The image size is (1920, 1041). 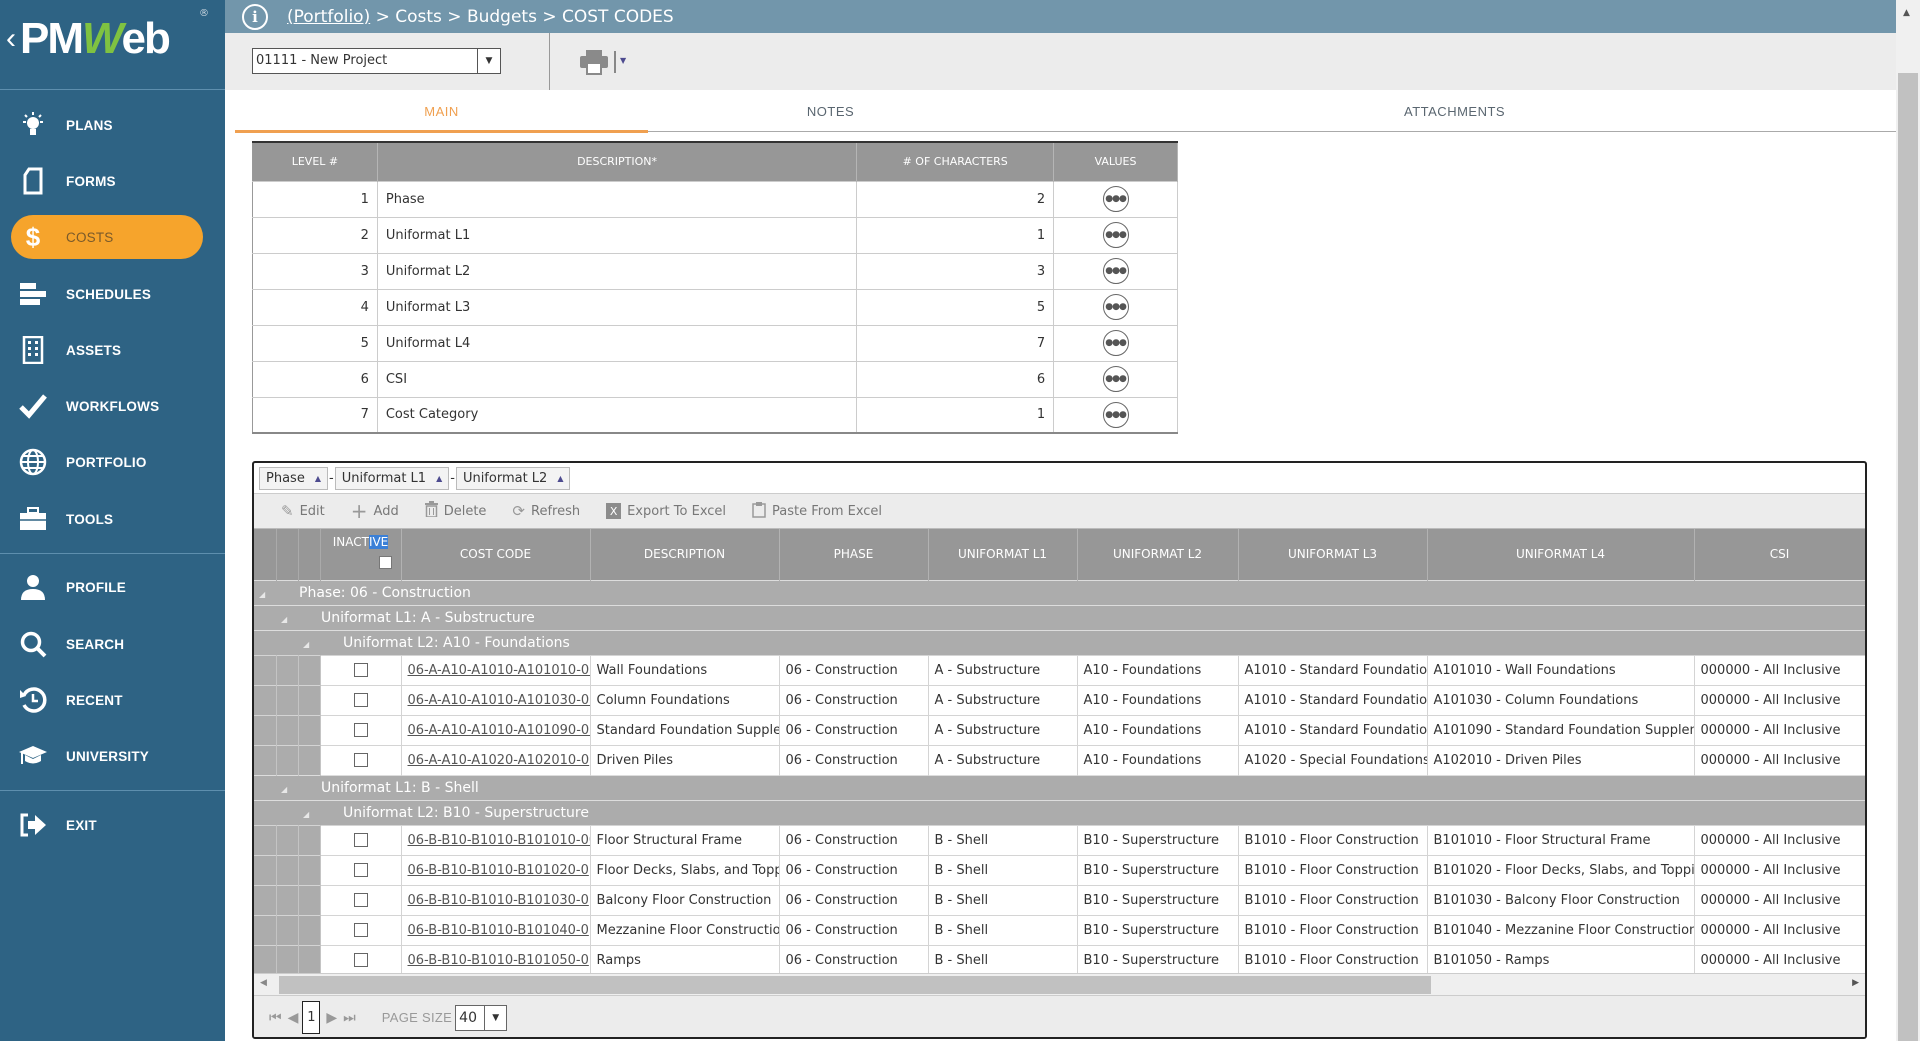 I want to click on uniformat-l4-cell: B101030 - Balcony Floor Construction, so click(x=1561, y=899).